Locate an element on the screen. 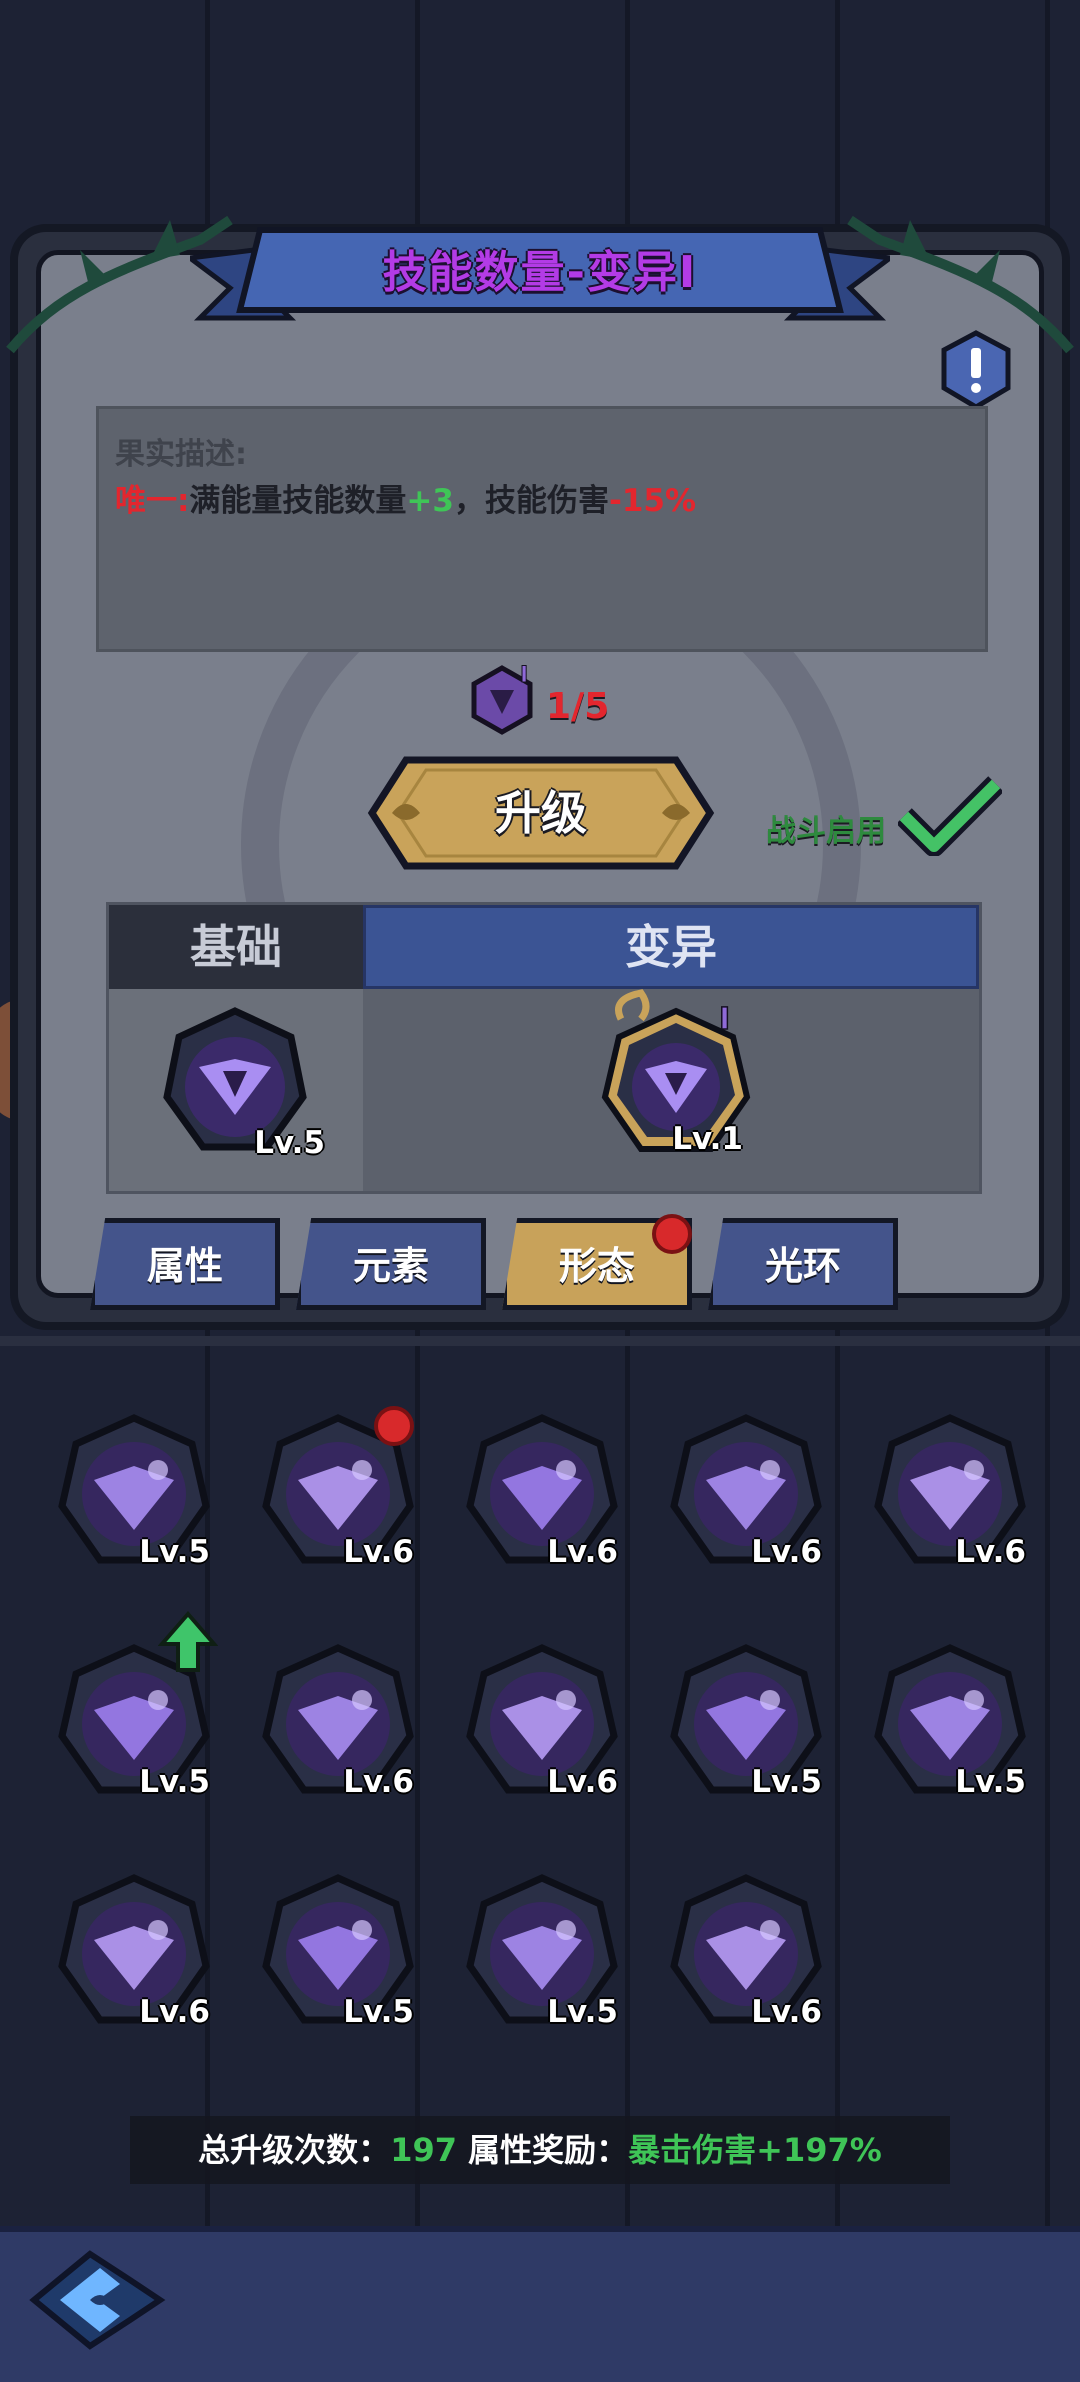 This screenshot has width=1080, height=2382. upgrade-button: 升级 is located at coordinates (541, 813).